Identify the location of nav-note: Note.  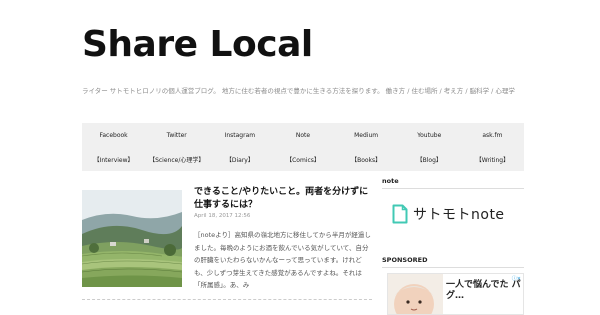
(302, 135).